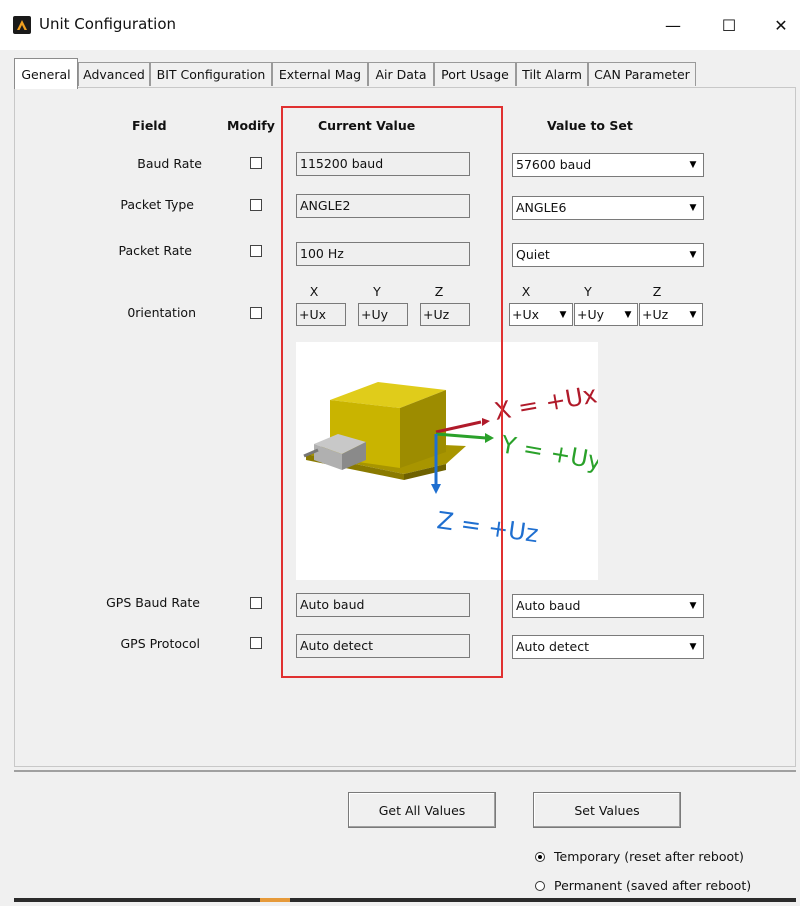  What do you see at coordinates (211, 74) in the screenshot?
I see `tab-bit-configuration: BIT Configuration` at bounding box center [211, 74].